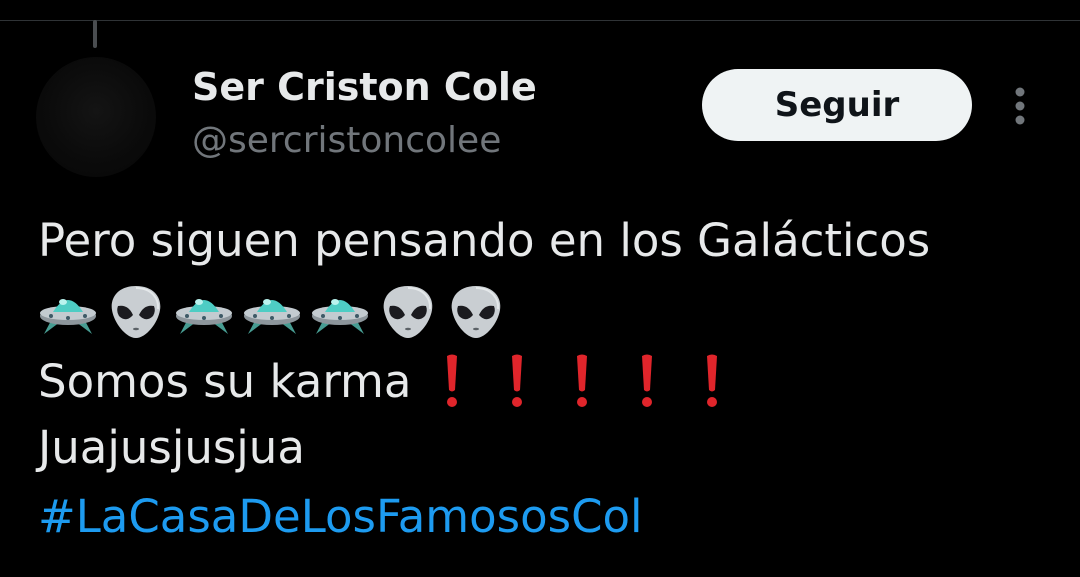 This screenshot has width=1080, height=577. Describe the element at coordinates (171, 447) in the screenshot. I see `tweet-line-4: Juajusjusjua` at that location.